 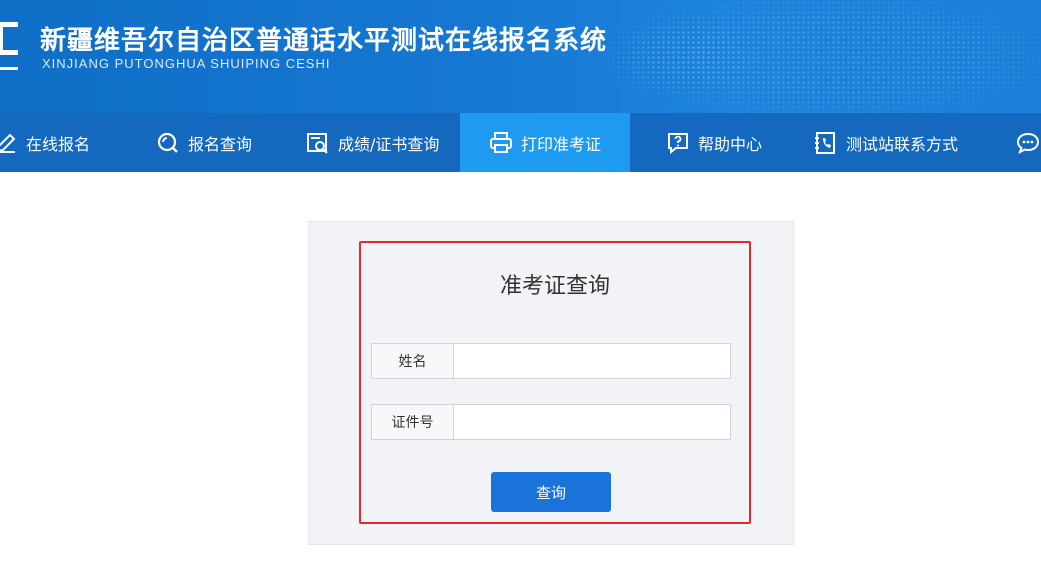 What do you see at coordinates (220, 144) in the screenshot?
I see `nav-label: 报名查询` at bounding box center [220, 144].